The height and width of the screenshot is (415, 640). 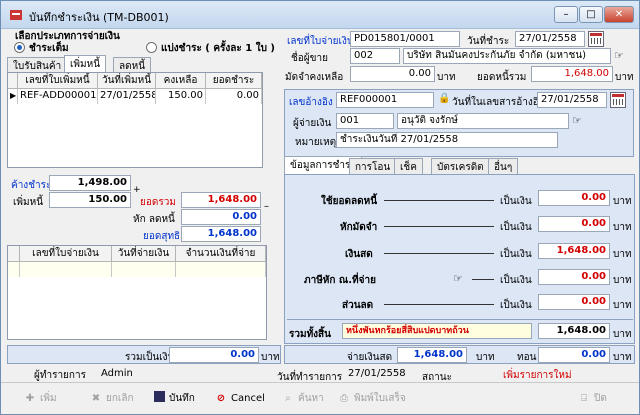 What do you see at coordinates (19, 47) in the screenshot?
I see `full-payment-radio` at bounding box center [19, 47].